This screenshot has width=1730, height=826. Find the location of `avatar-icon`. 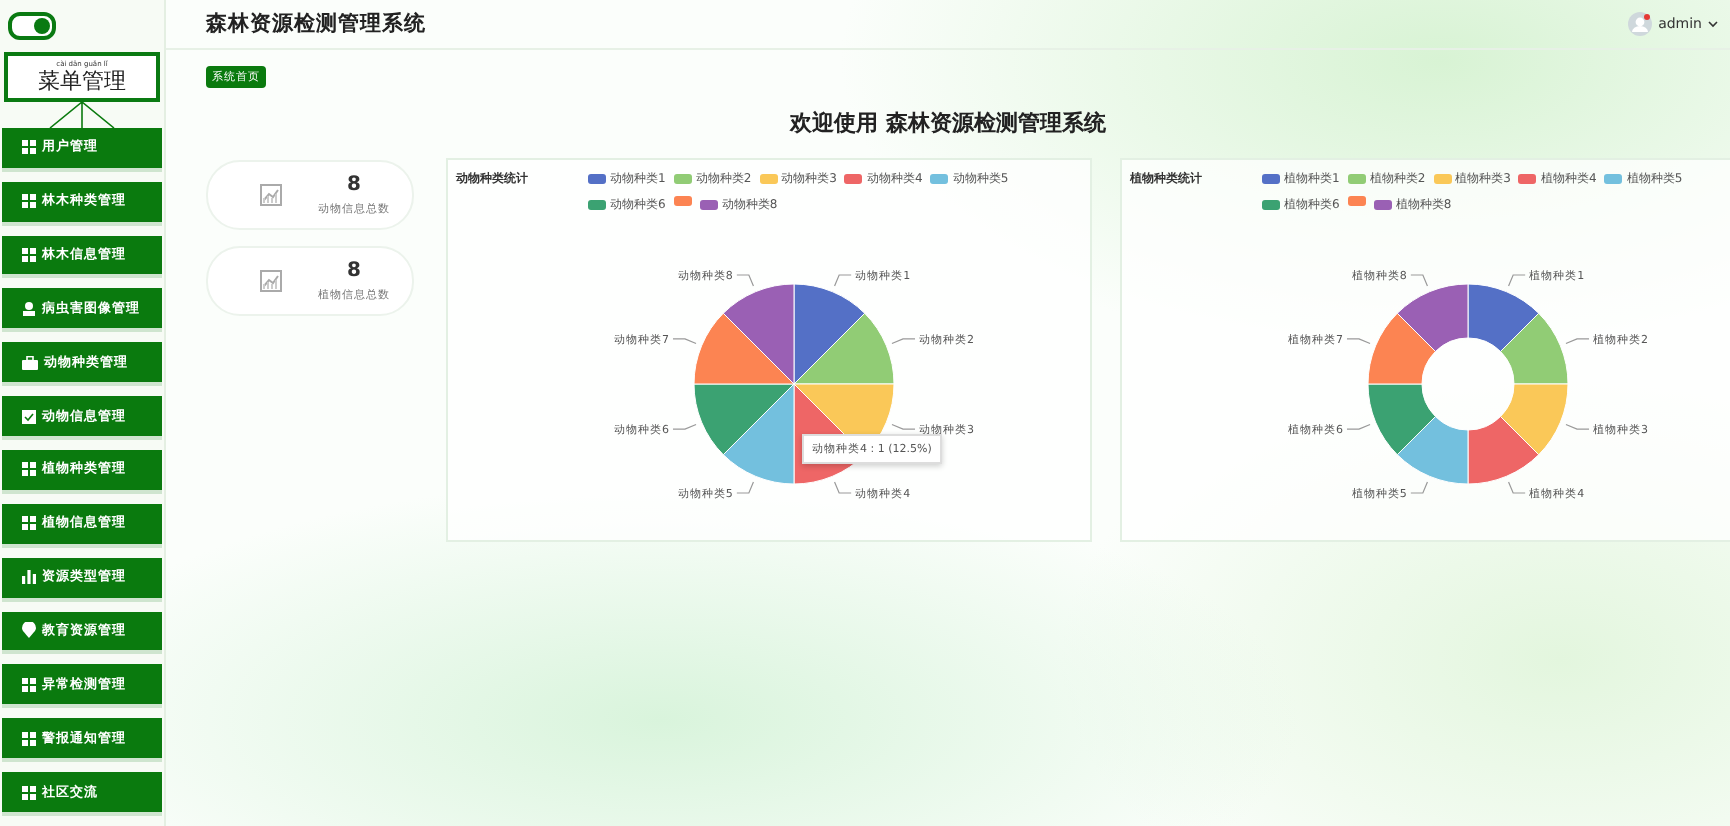

avatar-icon is located at coordinates (1640, 24).